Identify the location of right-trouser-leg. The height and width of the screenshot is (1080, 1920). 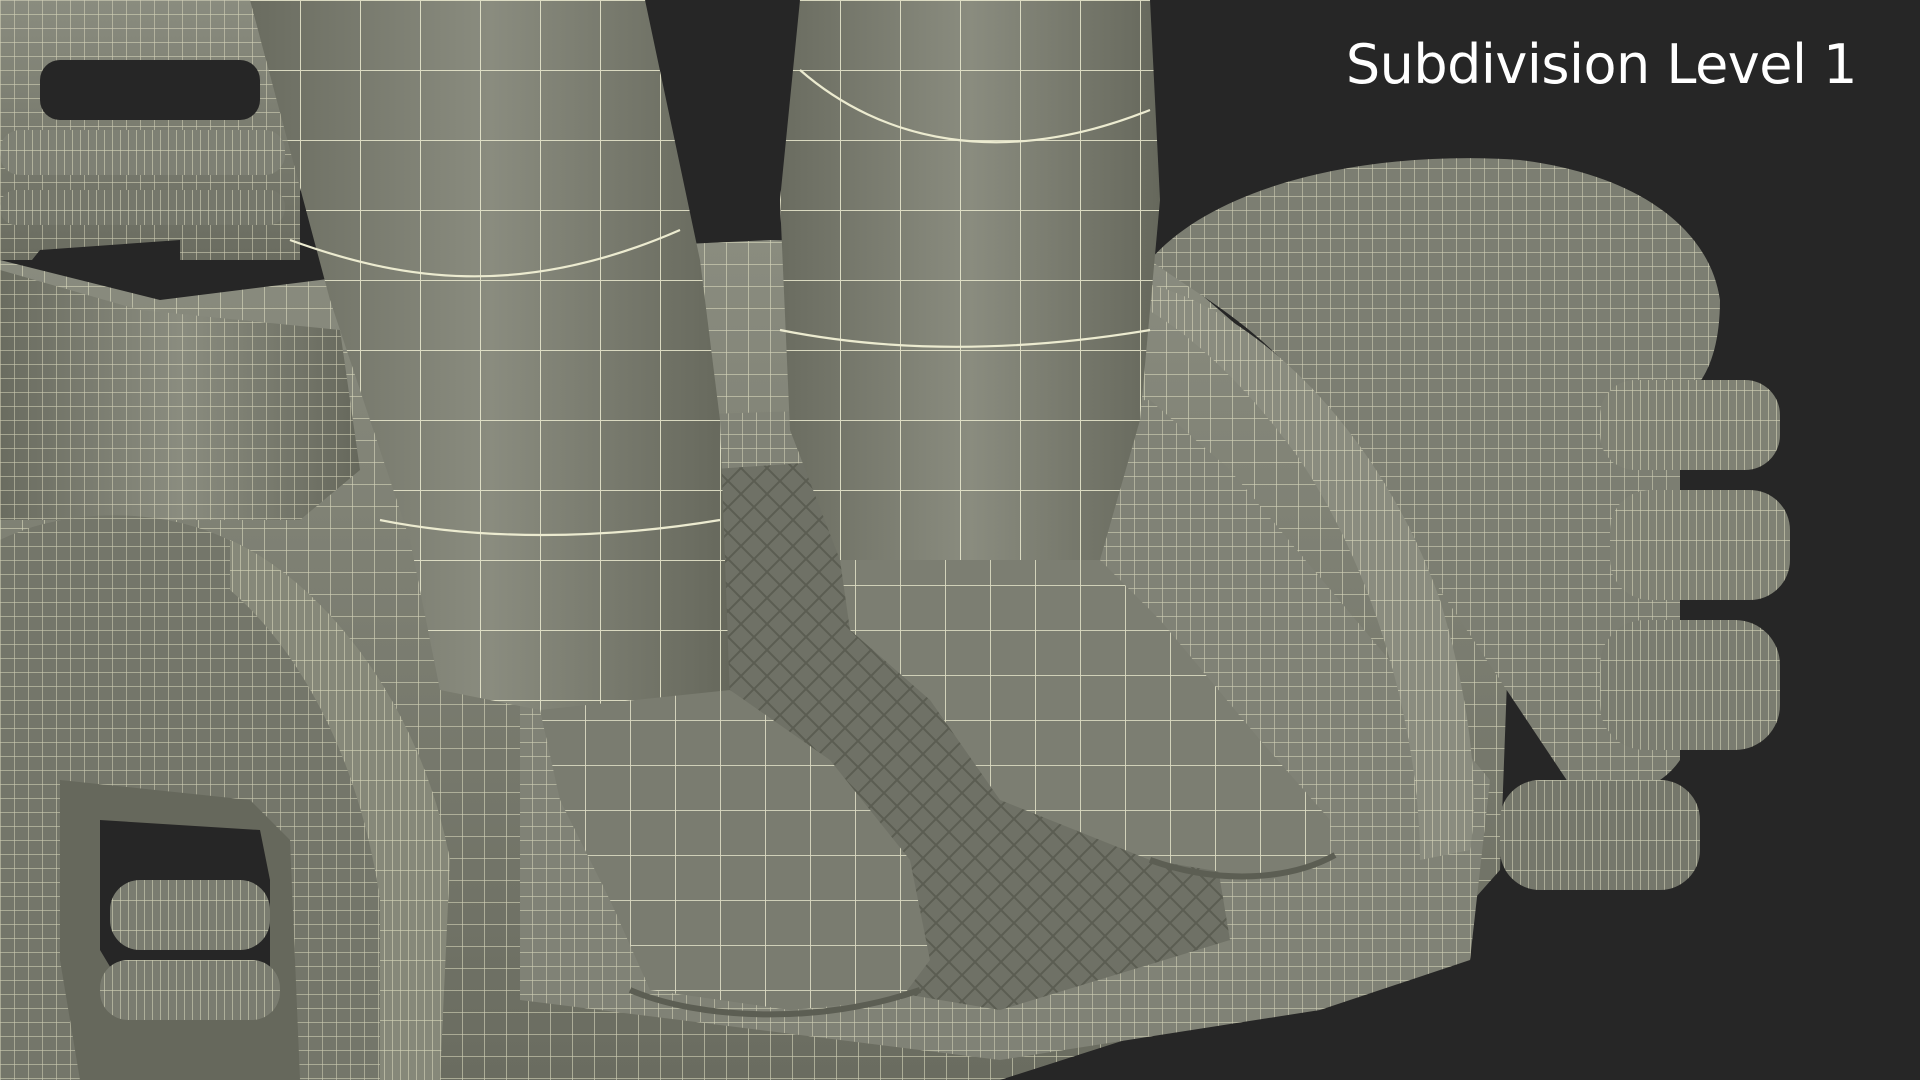
(969, 290).